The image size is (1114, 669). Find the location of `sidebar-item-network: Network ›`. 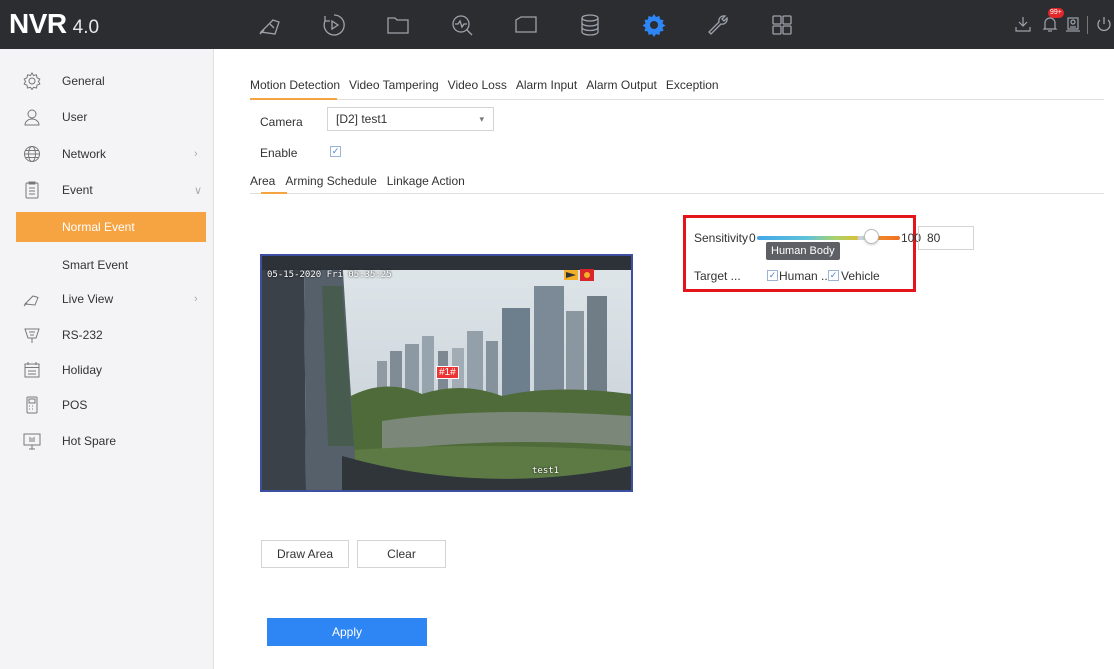

sidebar-item-network: Network › is located at coordinates (107, 154).